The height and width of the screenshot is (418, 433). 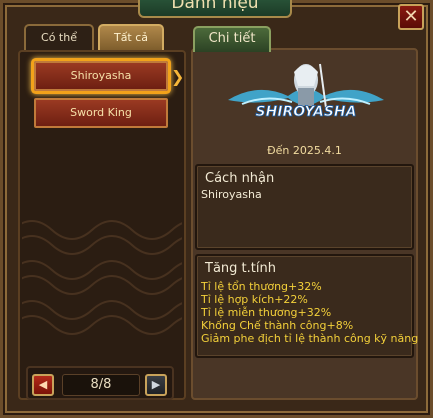 What do you see at coordinates (254, 299) in the screenshot?
I see `stat-line: Tỉ lệ hợp kích+22%` at bounding box center [254, 299].